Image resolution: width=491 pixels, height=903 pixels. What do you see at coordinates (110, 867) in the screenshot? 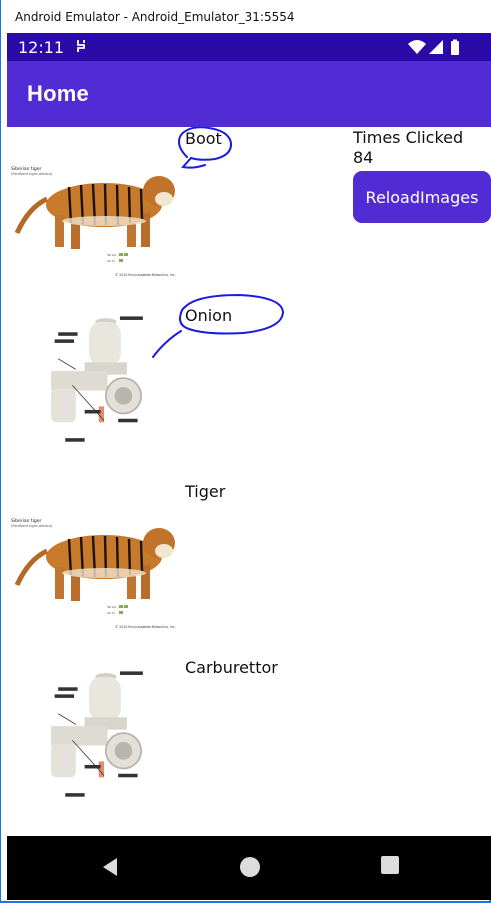
I see `back-icon` at bounding box center [110, 867].